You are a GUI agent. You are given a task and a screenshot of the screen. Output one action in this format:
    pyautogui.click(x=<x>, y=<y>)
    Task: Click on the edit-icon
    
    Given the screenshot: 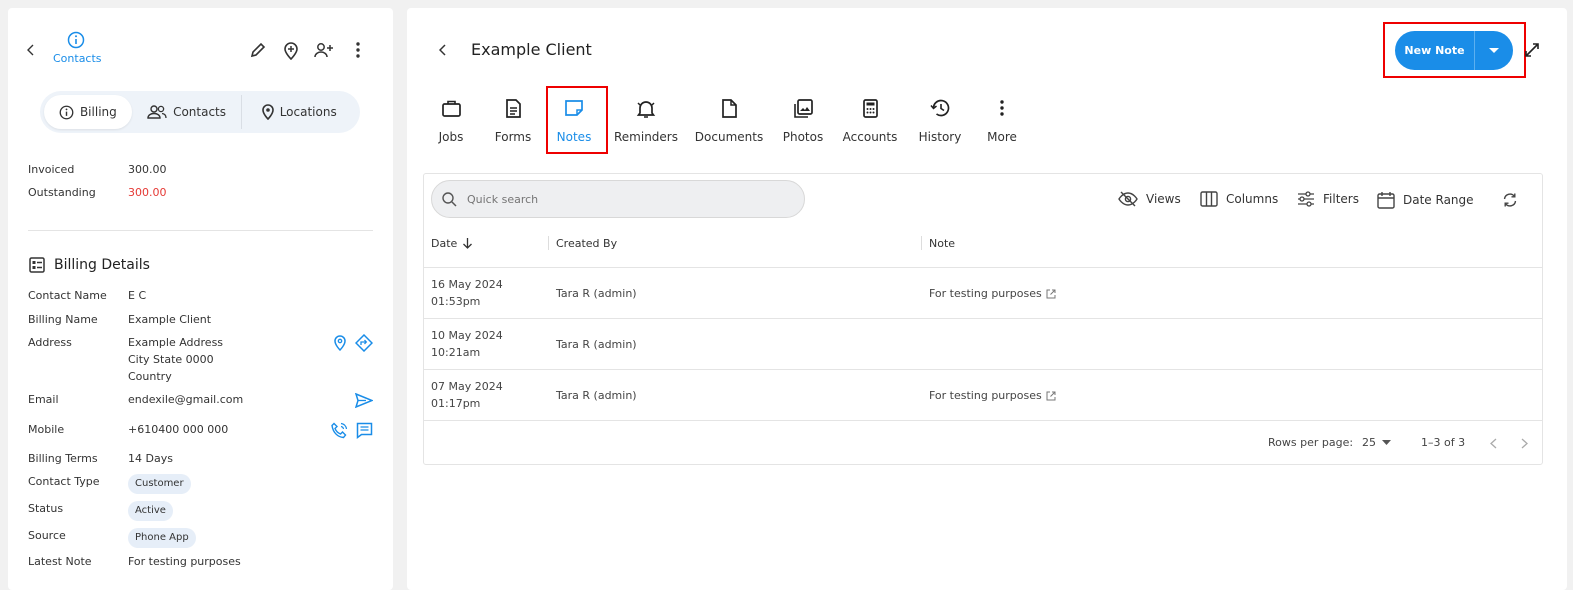 What is the action you would take?
    pyautogui.click(x=258, y=50)
    